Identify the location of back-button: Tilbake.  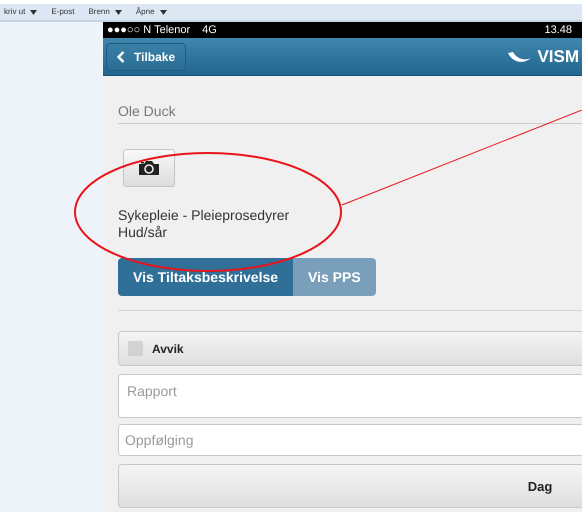
(146, 56).